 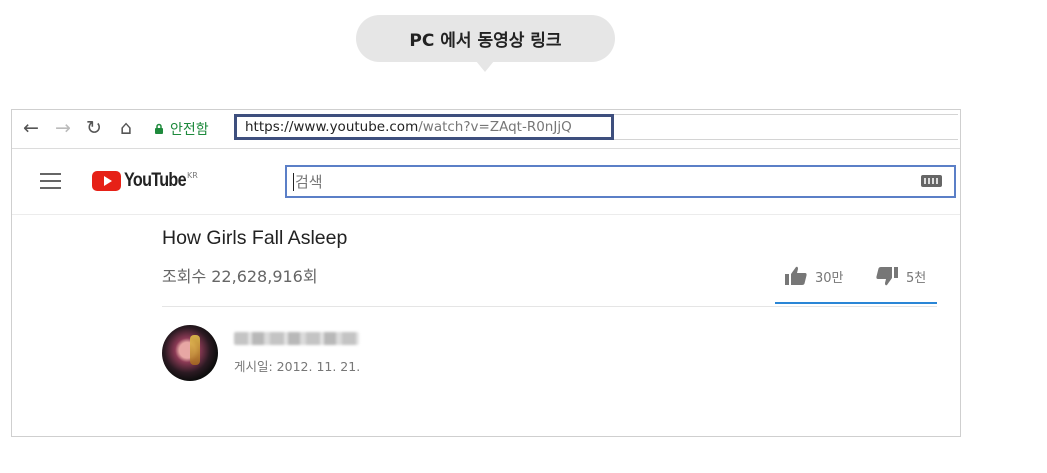 I want to click on callout-bubble: PC 에서 동영상 링크, so click(x=485, y=38).